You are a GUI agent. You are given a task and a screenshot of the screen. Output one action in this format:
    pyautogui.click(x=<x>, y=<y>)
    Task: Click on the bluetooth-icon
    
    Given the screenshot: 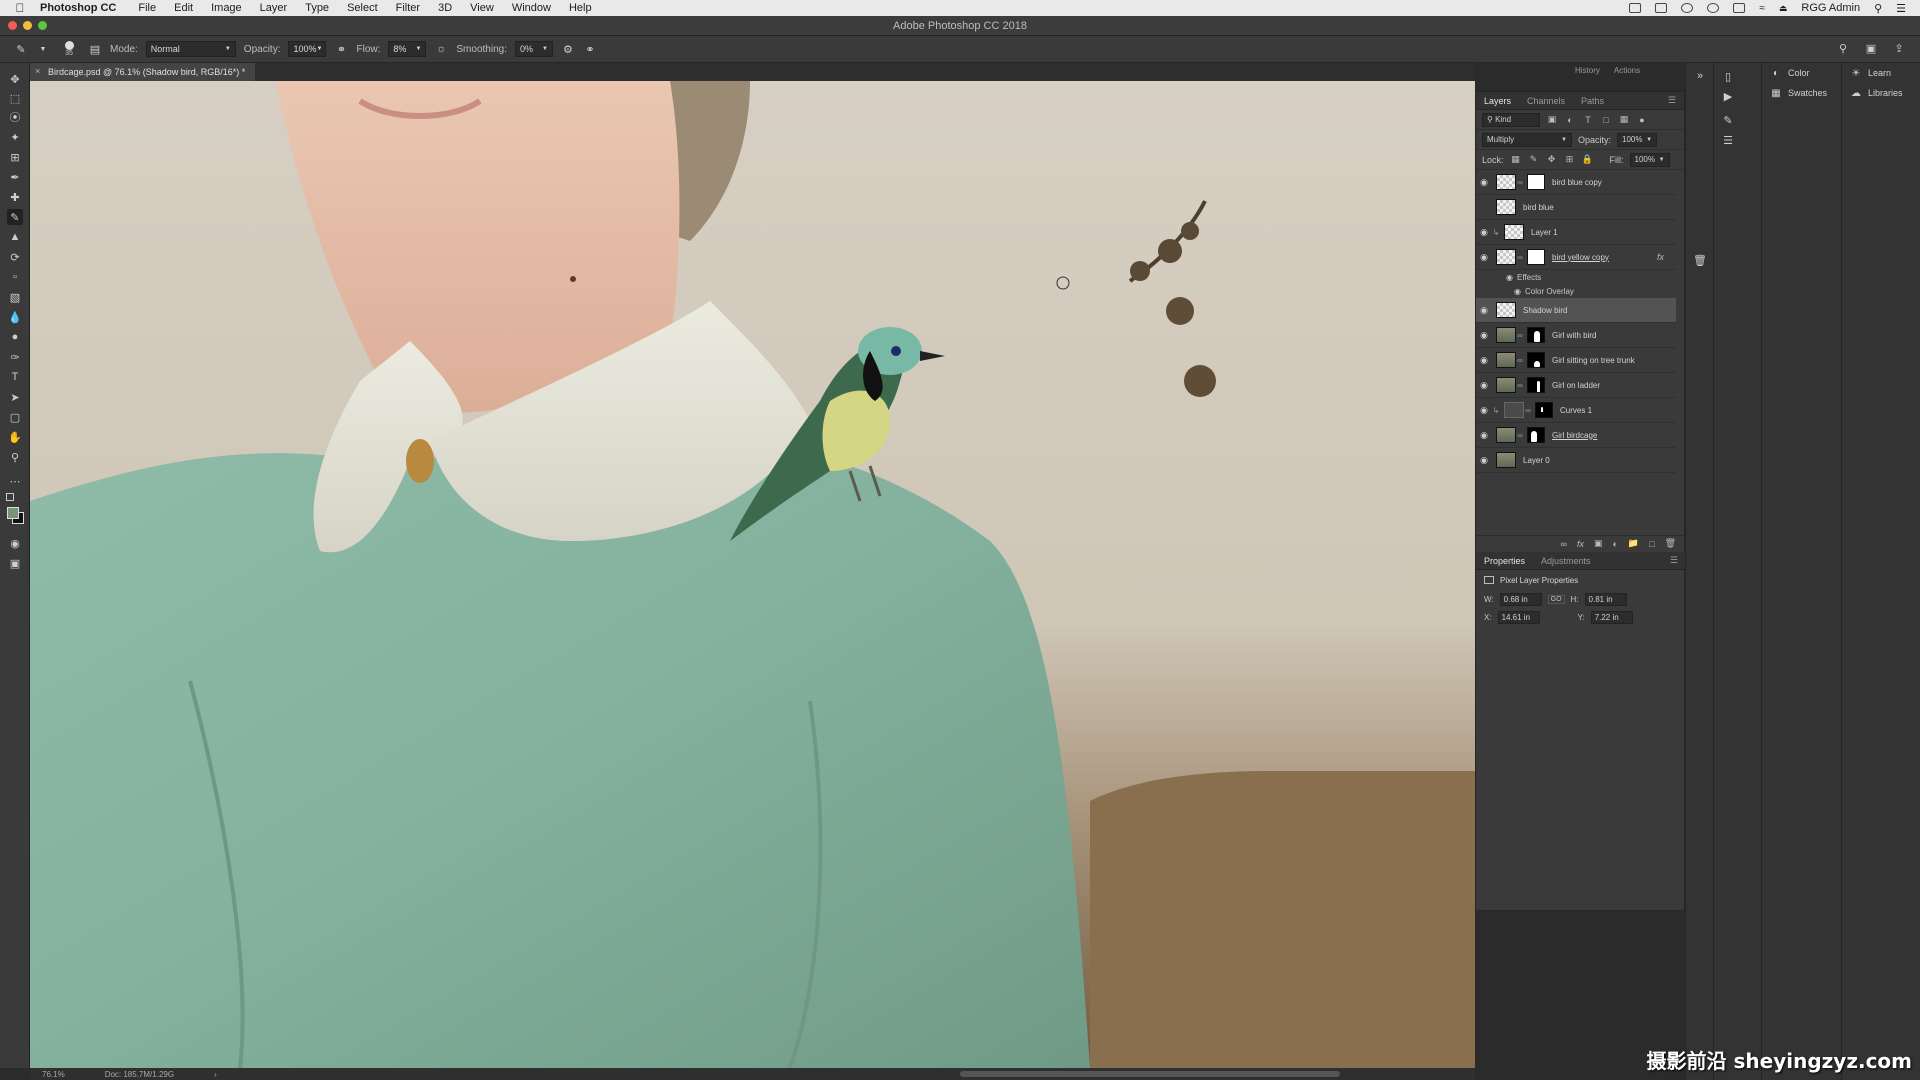 What is the action you would take?
    pyautogui.click(x=1713, y=8)
    